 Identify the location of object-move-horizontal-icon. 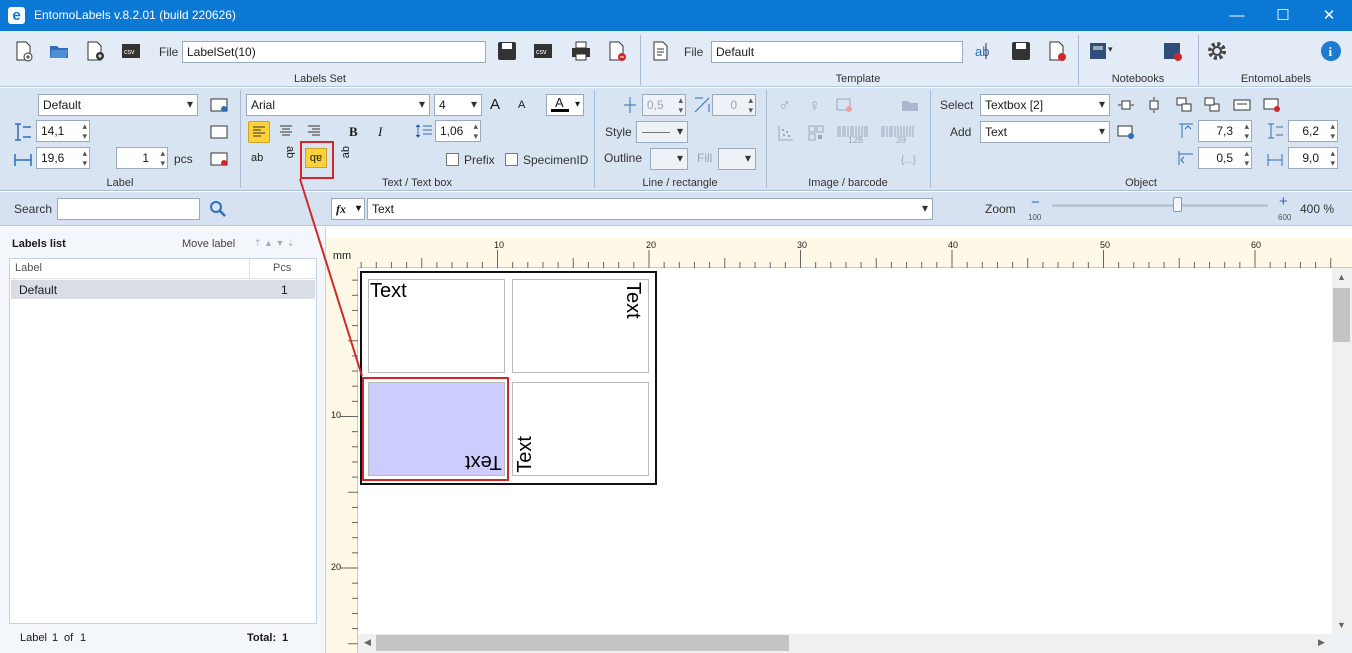
(1127, 106).